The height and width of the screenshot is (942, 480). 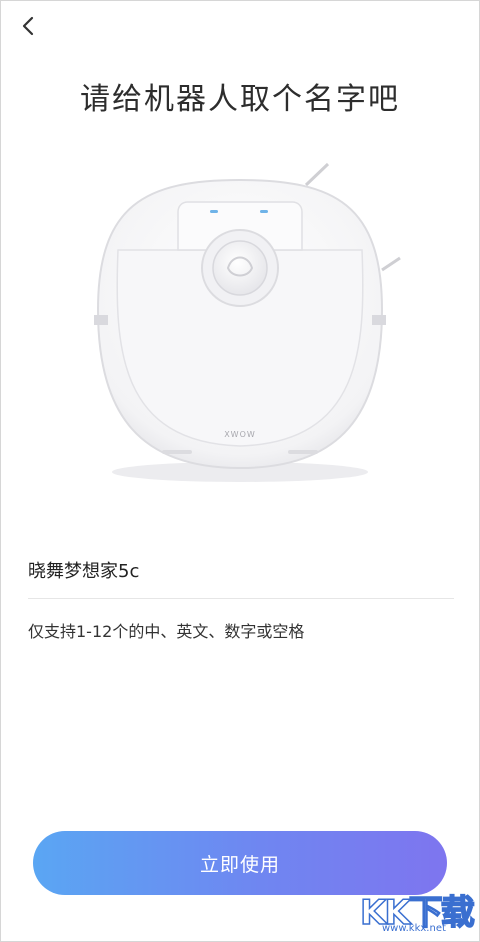 What do you see at coordinates (166, 631) in the screenshot?
I see `name-hint-text: 仅支持1-12个的中、英文、数字或空格` at bounding box center [166, 631].